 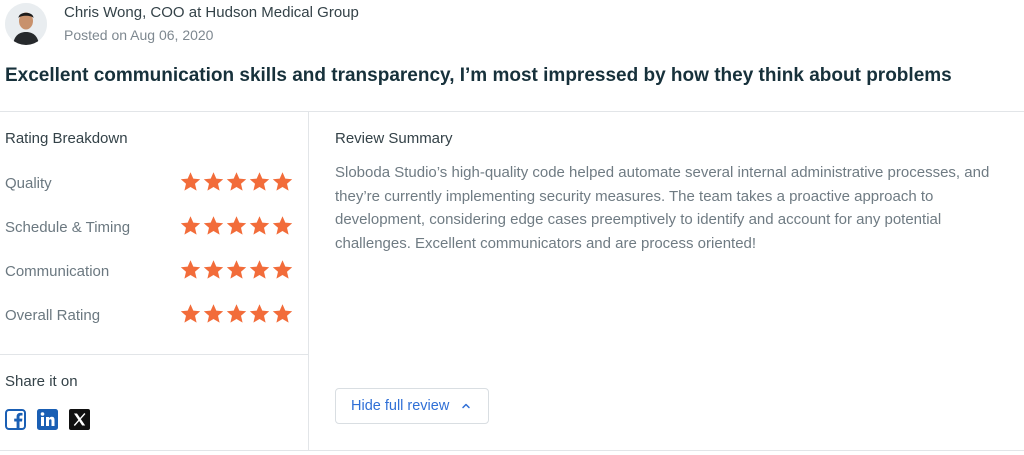 What do you see at coordinates (211, 12) in the screenshot?
I see `author-name: Chris Wong, COO at Hudson Medical Group` at bounding box center [211, 12].